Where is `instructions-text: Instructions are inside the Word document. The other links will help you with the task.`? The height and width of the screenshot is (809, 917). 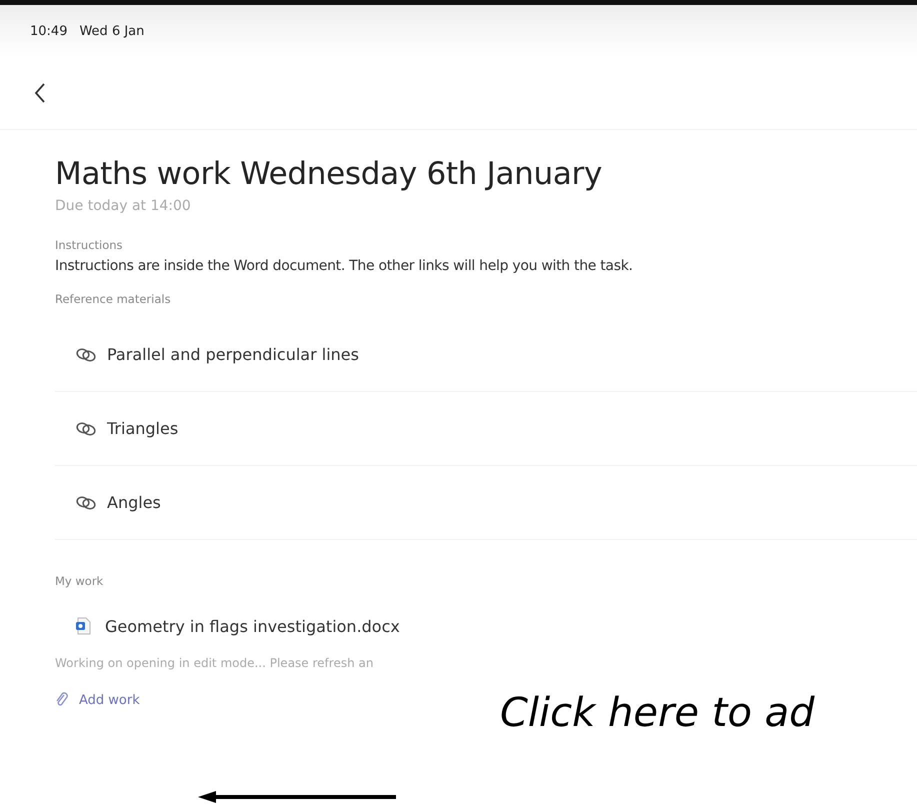 instructions-text: Instructions are inside the Word document. The other links will help you with the task. is located at coordinates (344, 266).